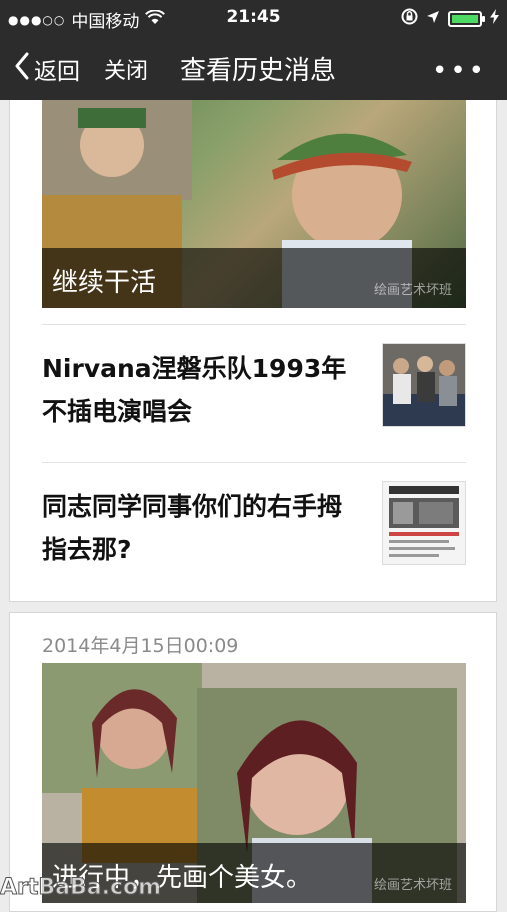 Image resolution: width=507 pixels, height=912 pixels. What do you see at coordinates (140, 646) in the screenshot?
I see `message-date: 2014年4月15日00:09` at bounding box center [140, 646].